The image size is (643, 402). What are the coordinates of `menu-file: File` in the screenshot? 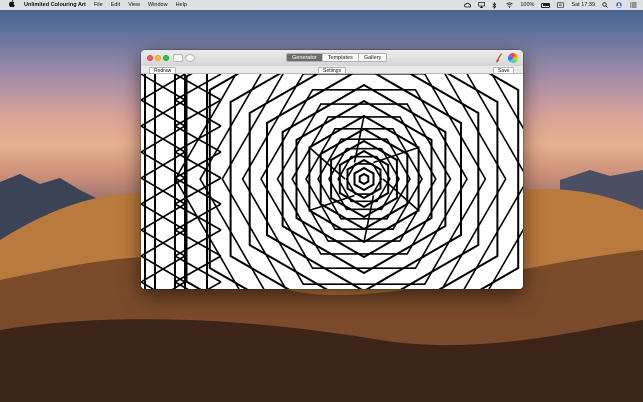 It's located at (98, 5).